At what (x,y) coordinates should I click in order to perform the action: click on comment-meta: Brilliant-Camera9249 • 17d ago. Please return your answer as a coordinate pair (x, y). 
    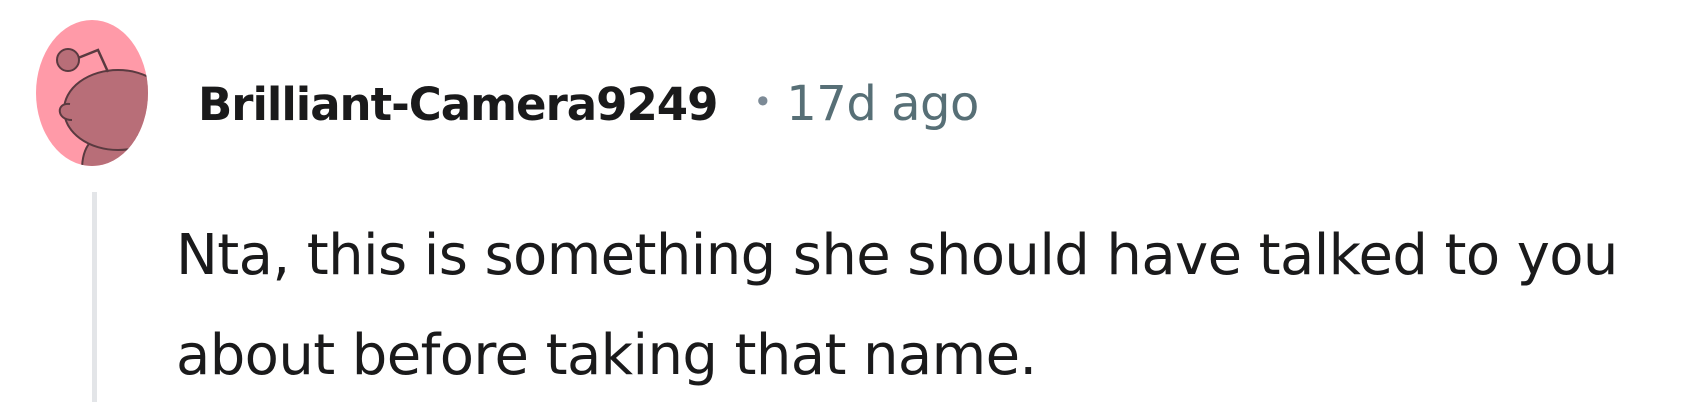
    Looking at the image, I should click on (588, 104).